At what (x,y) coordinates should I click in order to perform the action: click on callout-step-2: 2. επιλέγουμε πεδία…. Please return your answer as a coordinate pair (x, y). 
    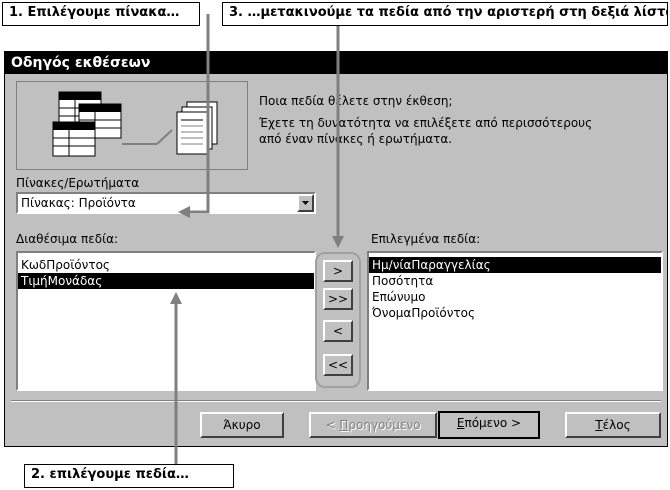
    Looking at the image, I should click on (129, 476).